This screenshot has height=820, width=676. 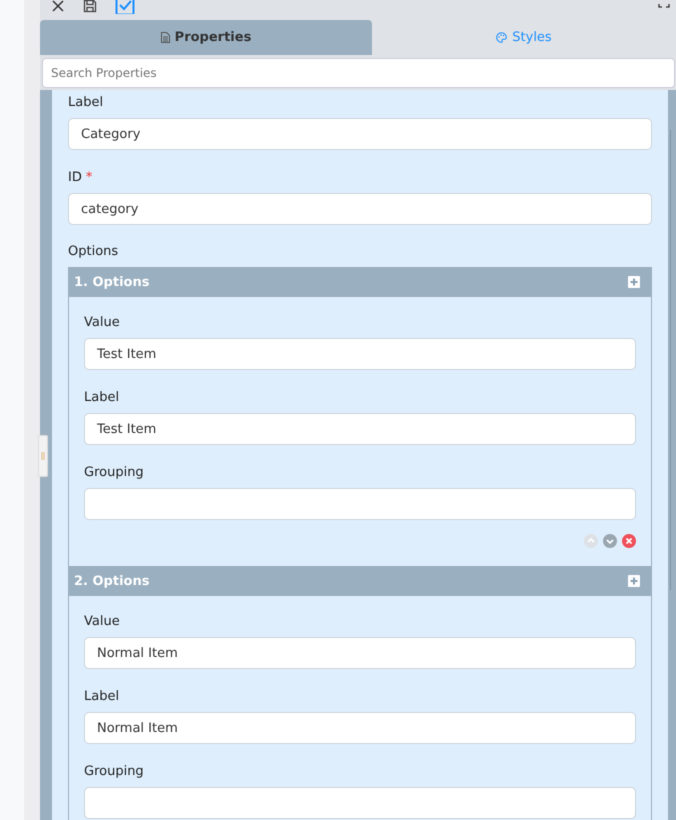 I want to click on remove-icon, so click(x=629, y=541).